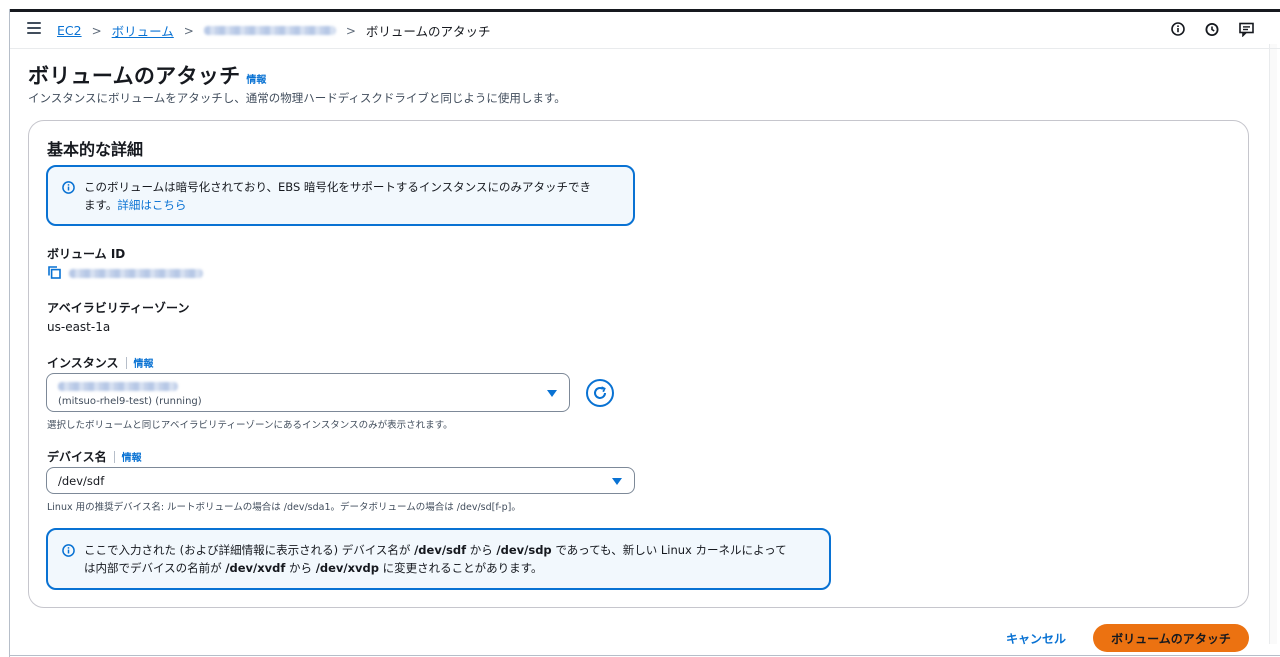 The height and width of the screenshot is (657, 1280). Describe the element at coordinates (347, 568) in the screenshot. I see `device-alert-l2d: /dev/xvdp` at that location.